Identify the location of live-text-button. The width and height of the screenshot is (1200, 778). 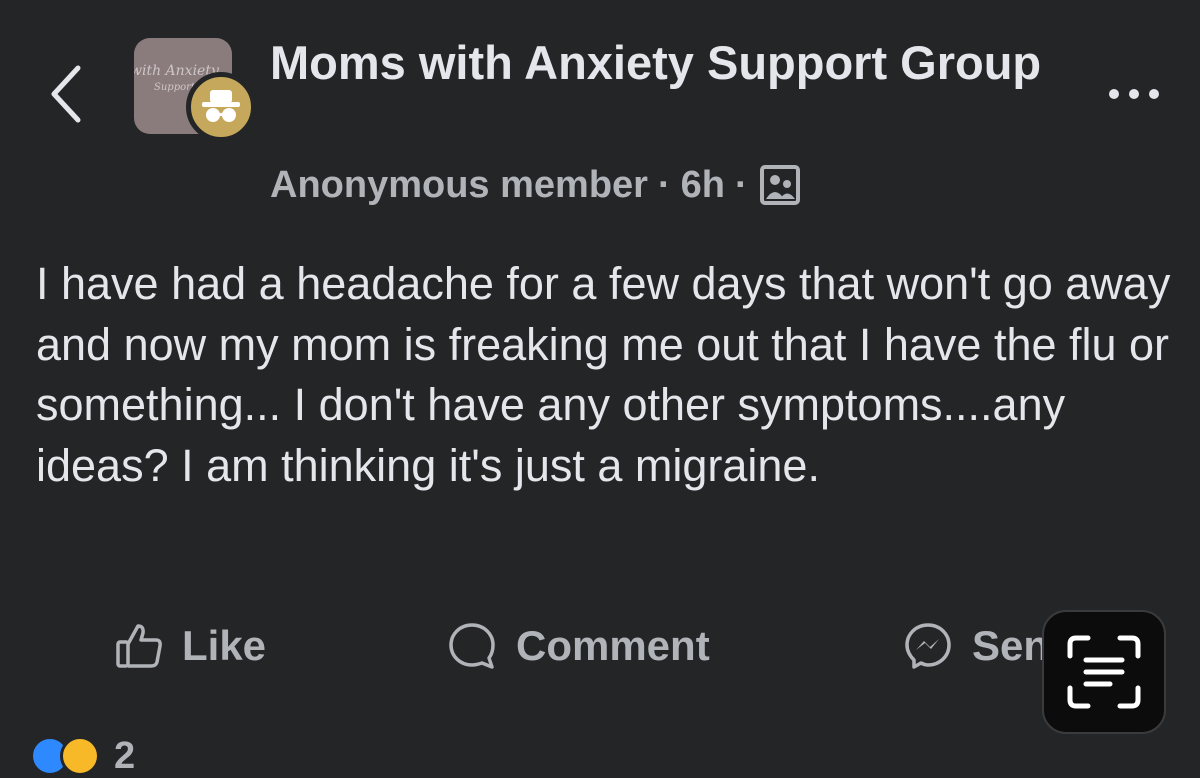
(1104, 672).